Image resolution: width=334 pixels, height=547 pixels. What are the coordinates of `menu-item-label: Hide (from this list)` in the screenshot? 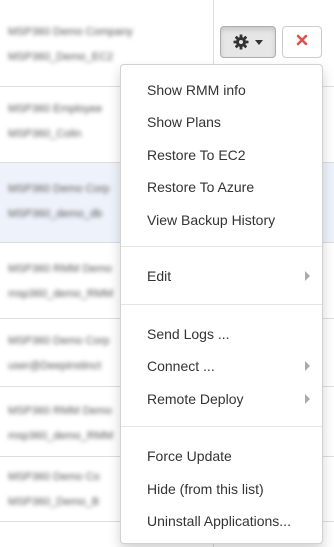 It's located at (205, 489).